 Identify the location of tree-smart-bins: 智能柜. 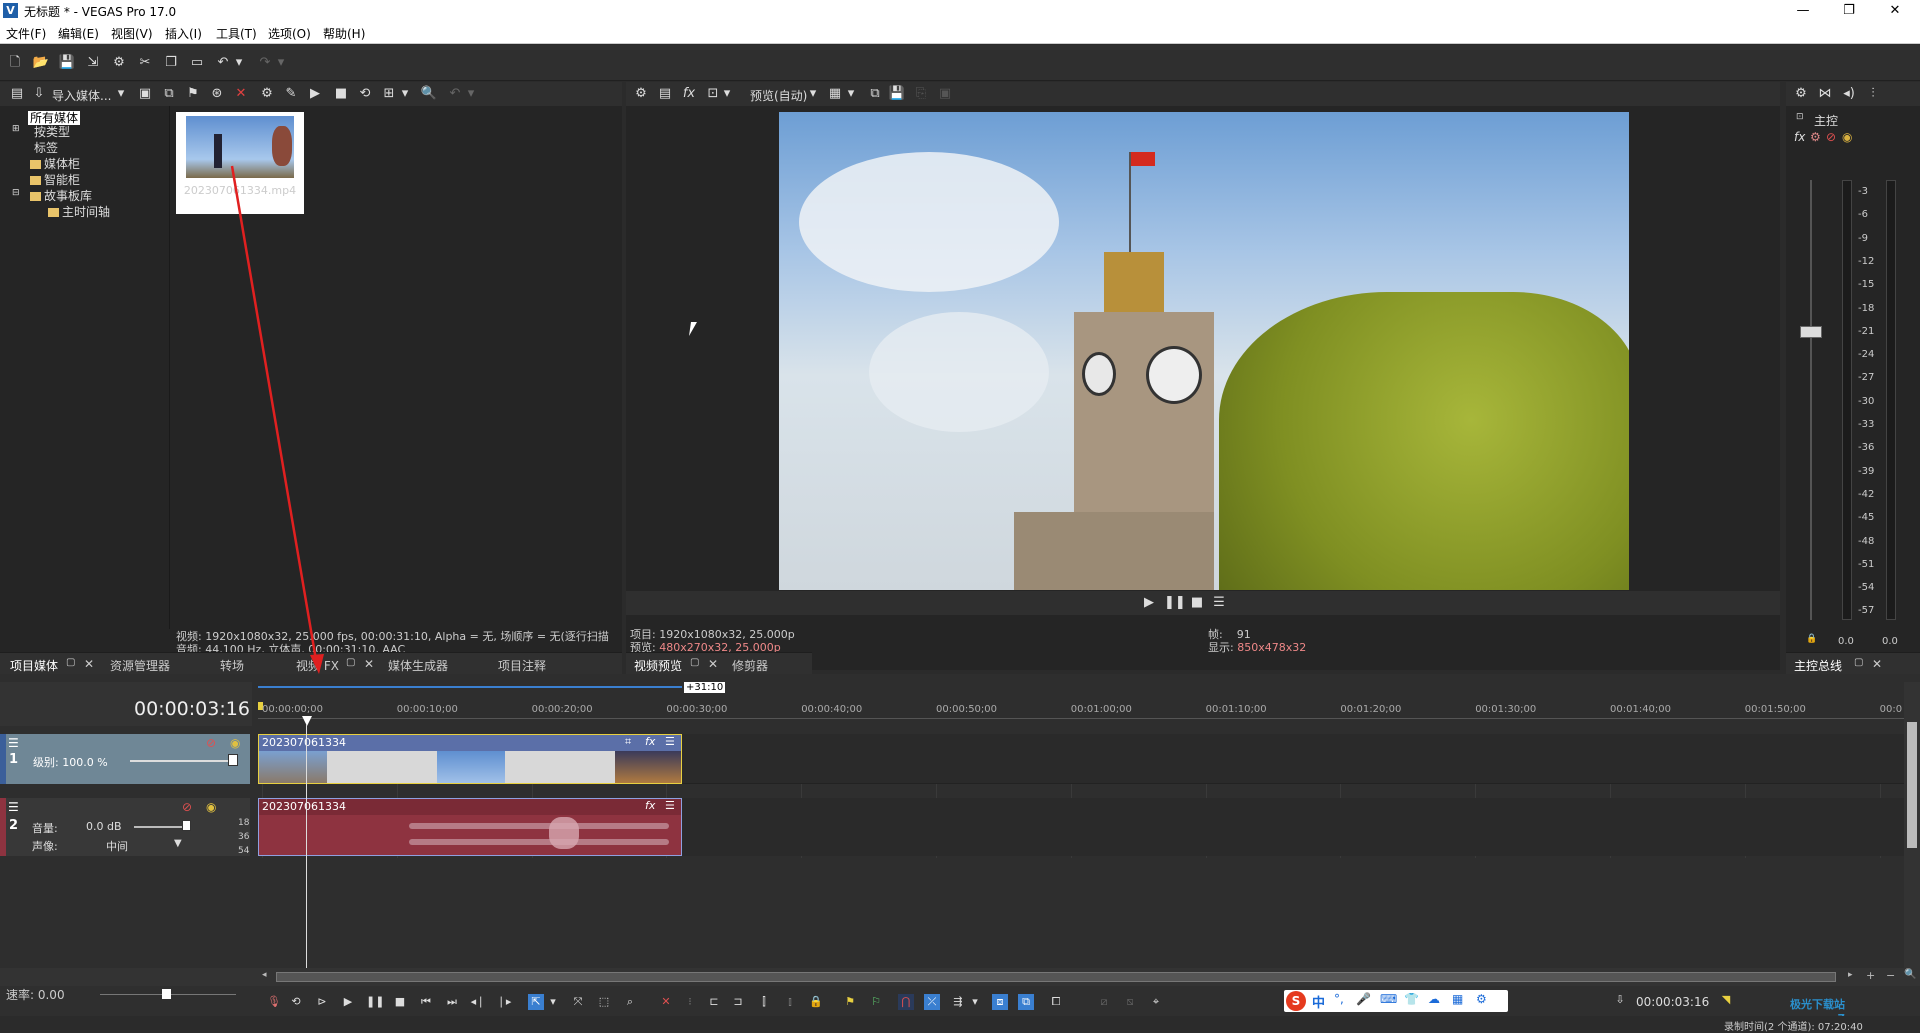
(62, 180).